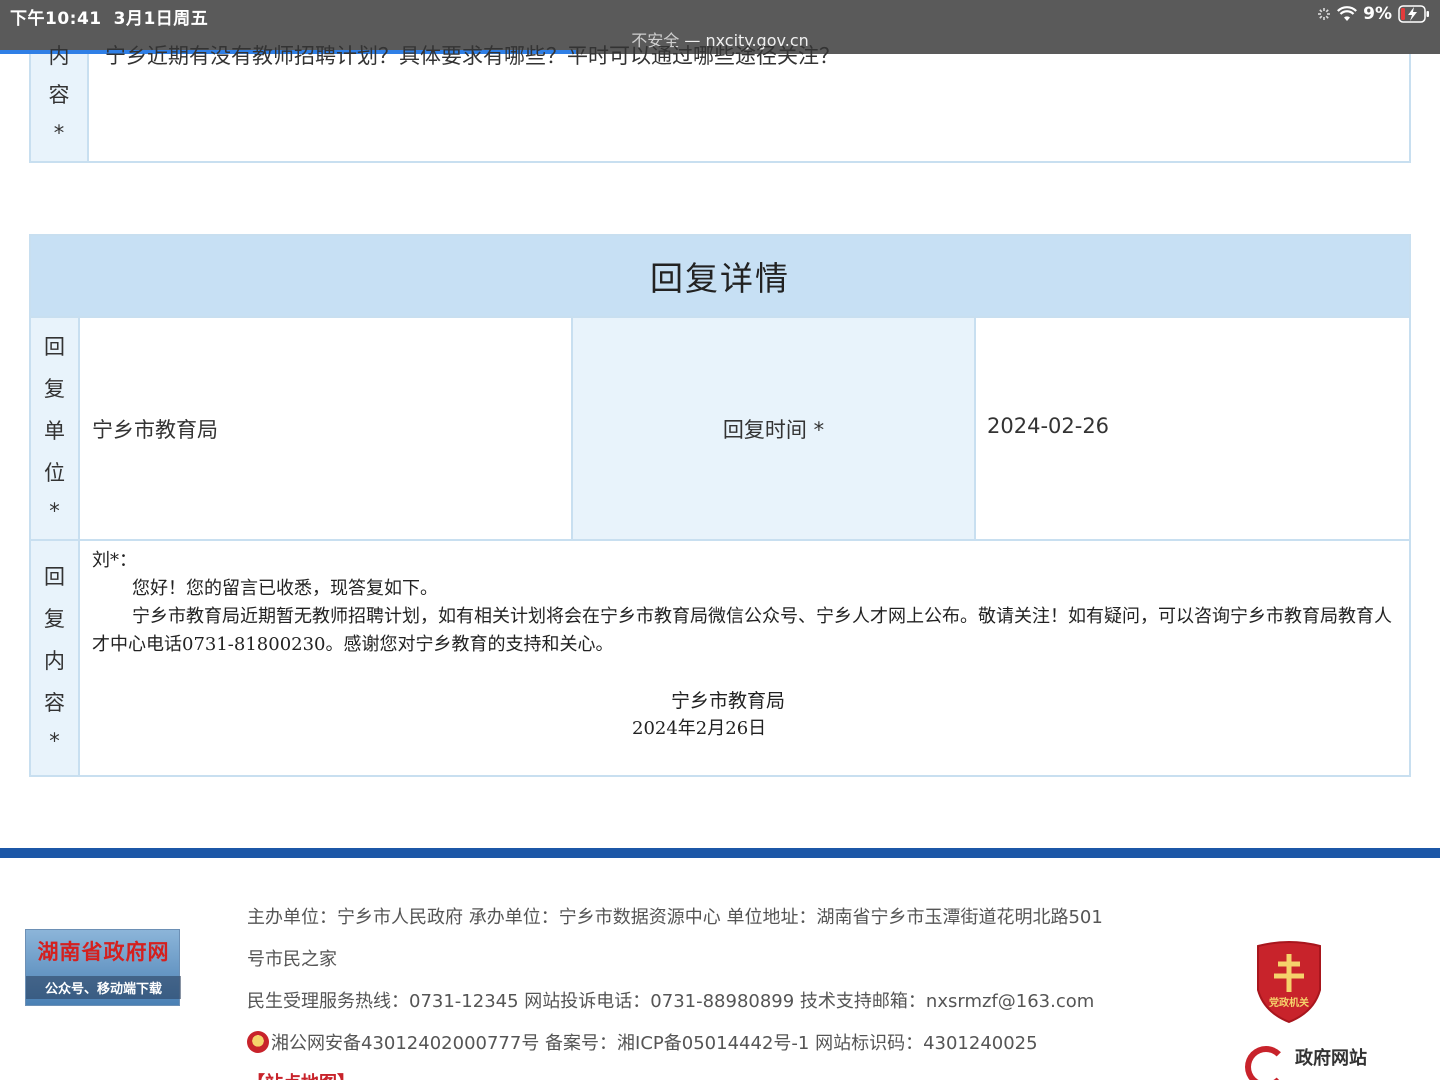 The height and width of the screenshot is (1080, 1440). I want to click on footer-divider, so click(720, 853).